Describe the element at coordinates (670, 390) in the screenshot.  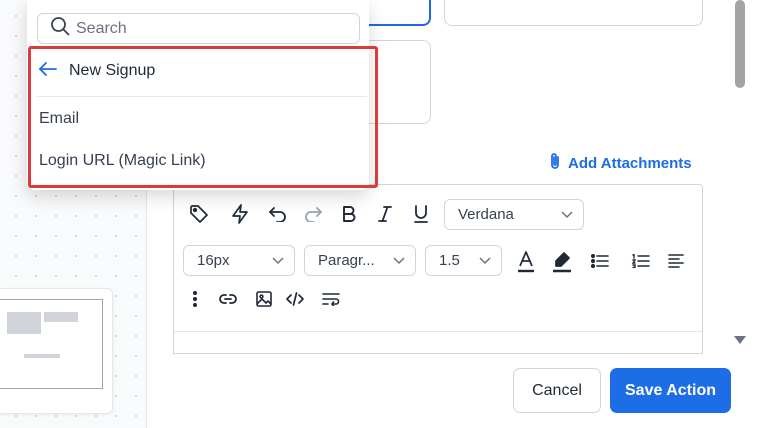
I see `save-action-button: Save Action` at that location.